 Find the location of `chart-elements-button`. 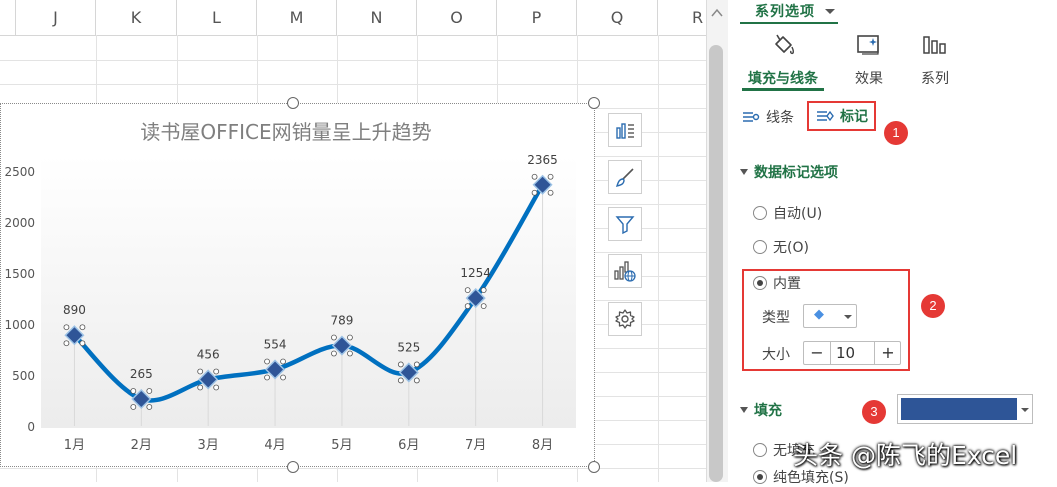

chart-elements-button is located at coordinates (625, 130).